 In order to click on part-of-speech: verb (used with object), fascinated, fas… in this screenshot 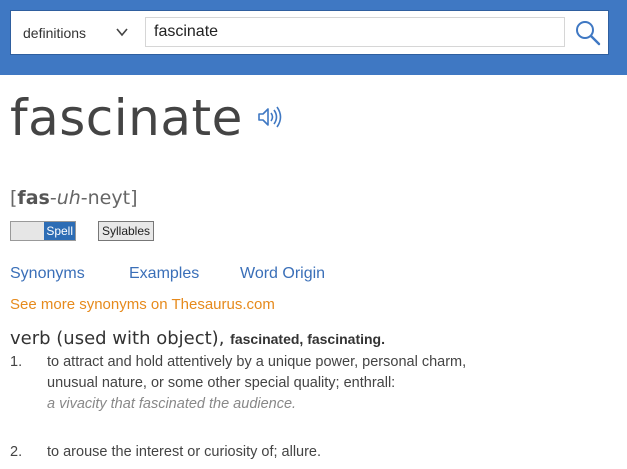, I will do `click(197, 338)`.